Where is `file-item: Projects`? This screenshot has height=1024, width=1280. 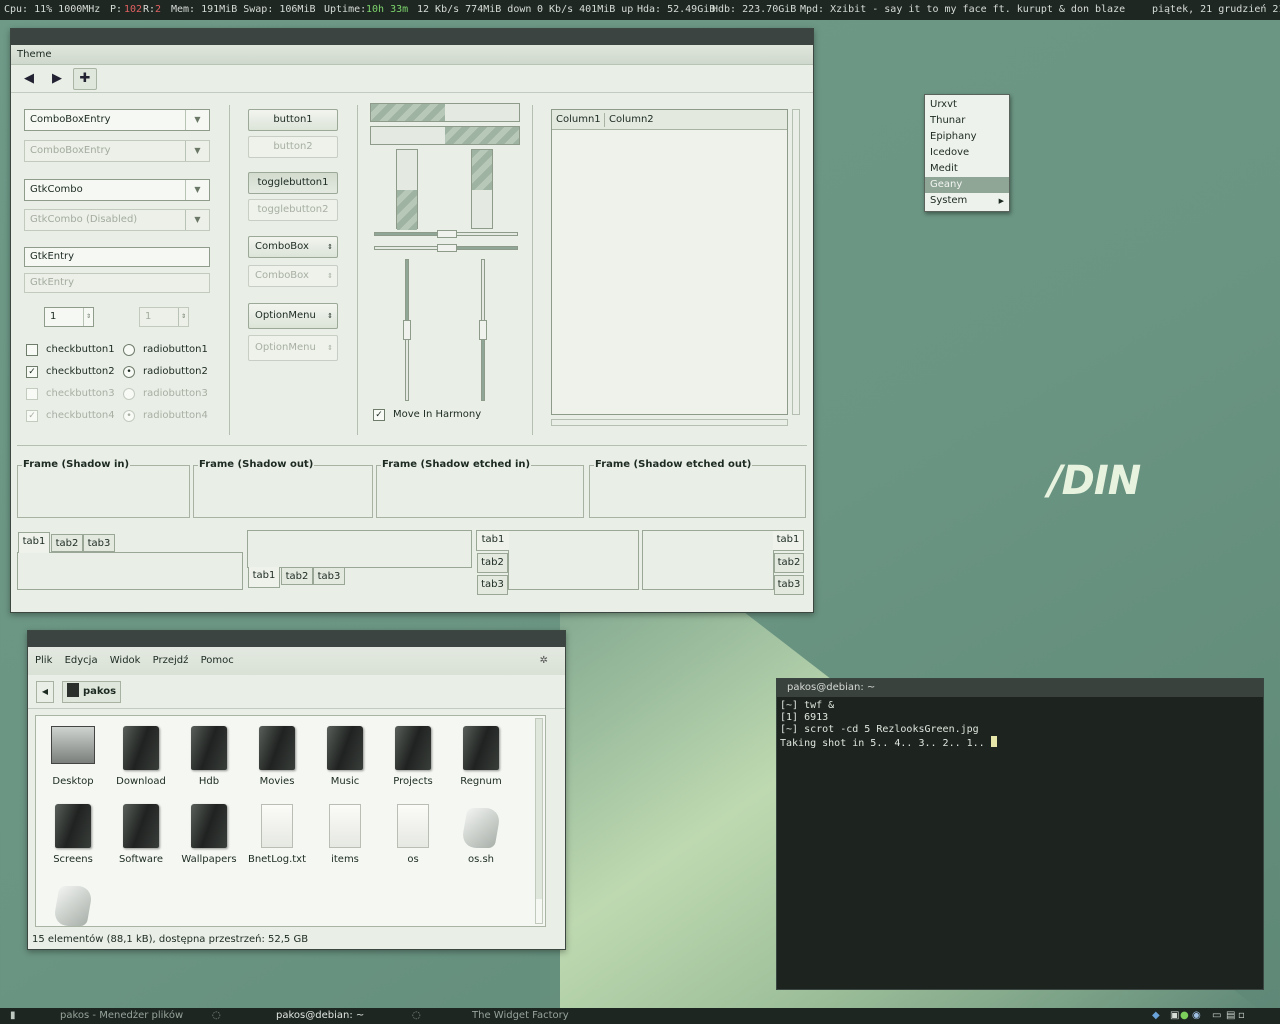 file-item: Projects is located at coordinates (413, 756).